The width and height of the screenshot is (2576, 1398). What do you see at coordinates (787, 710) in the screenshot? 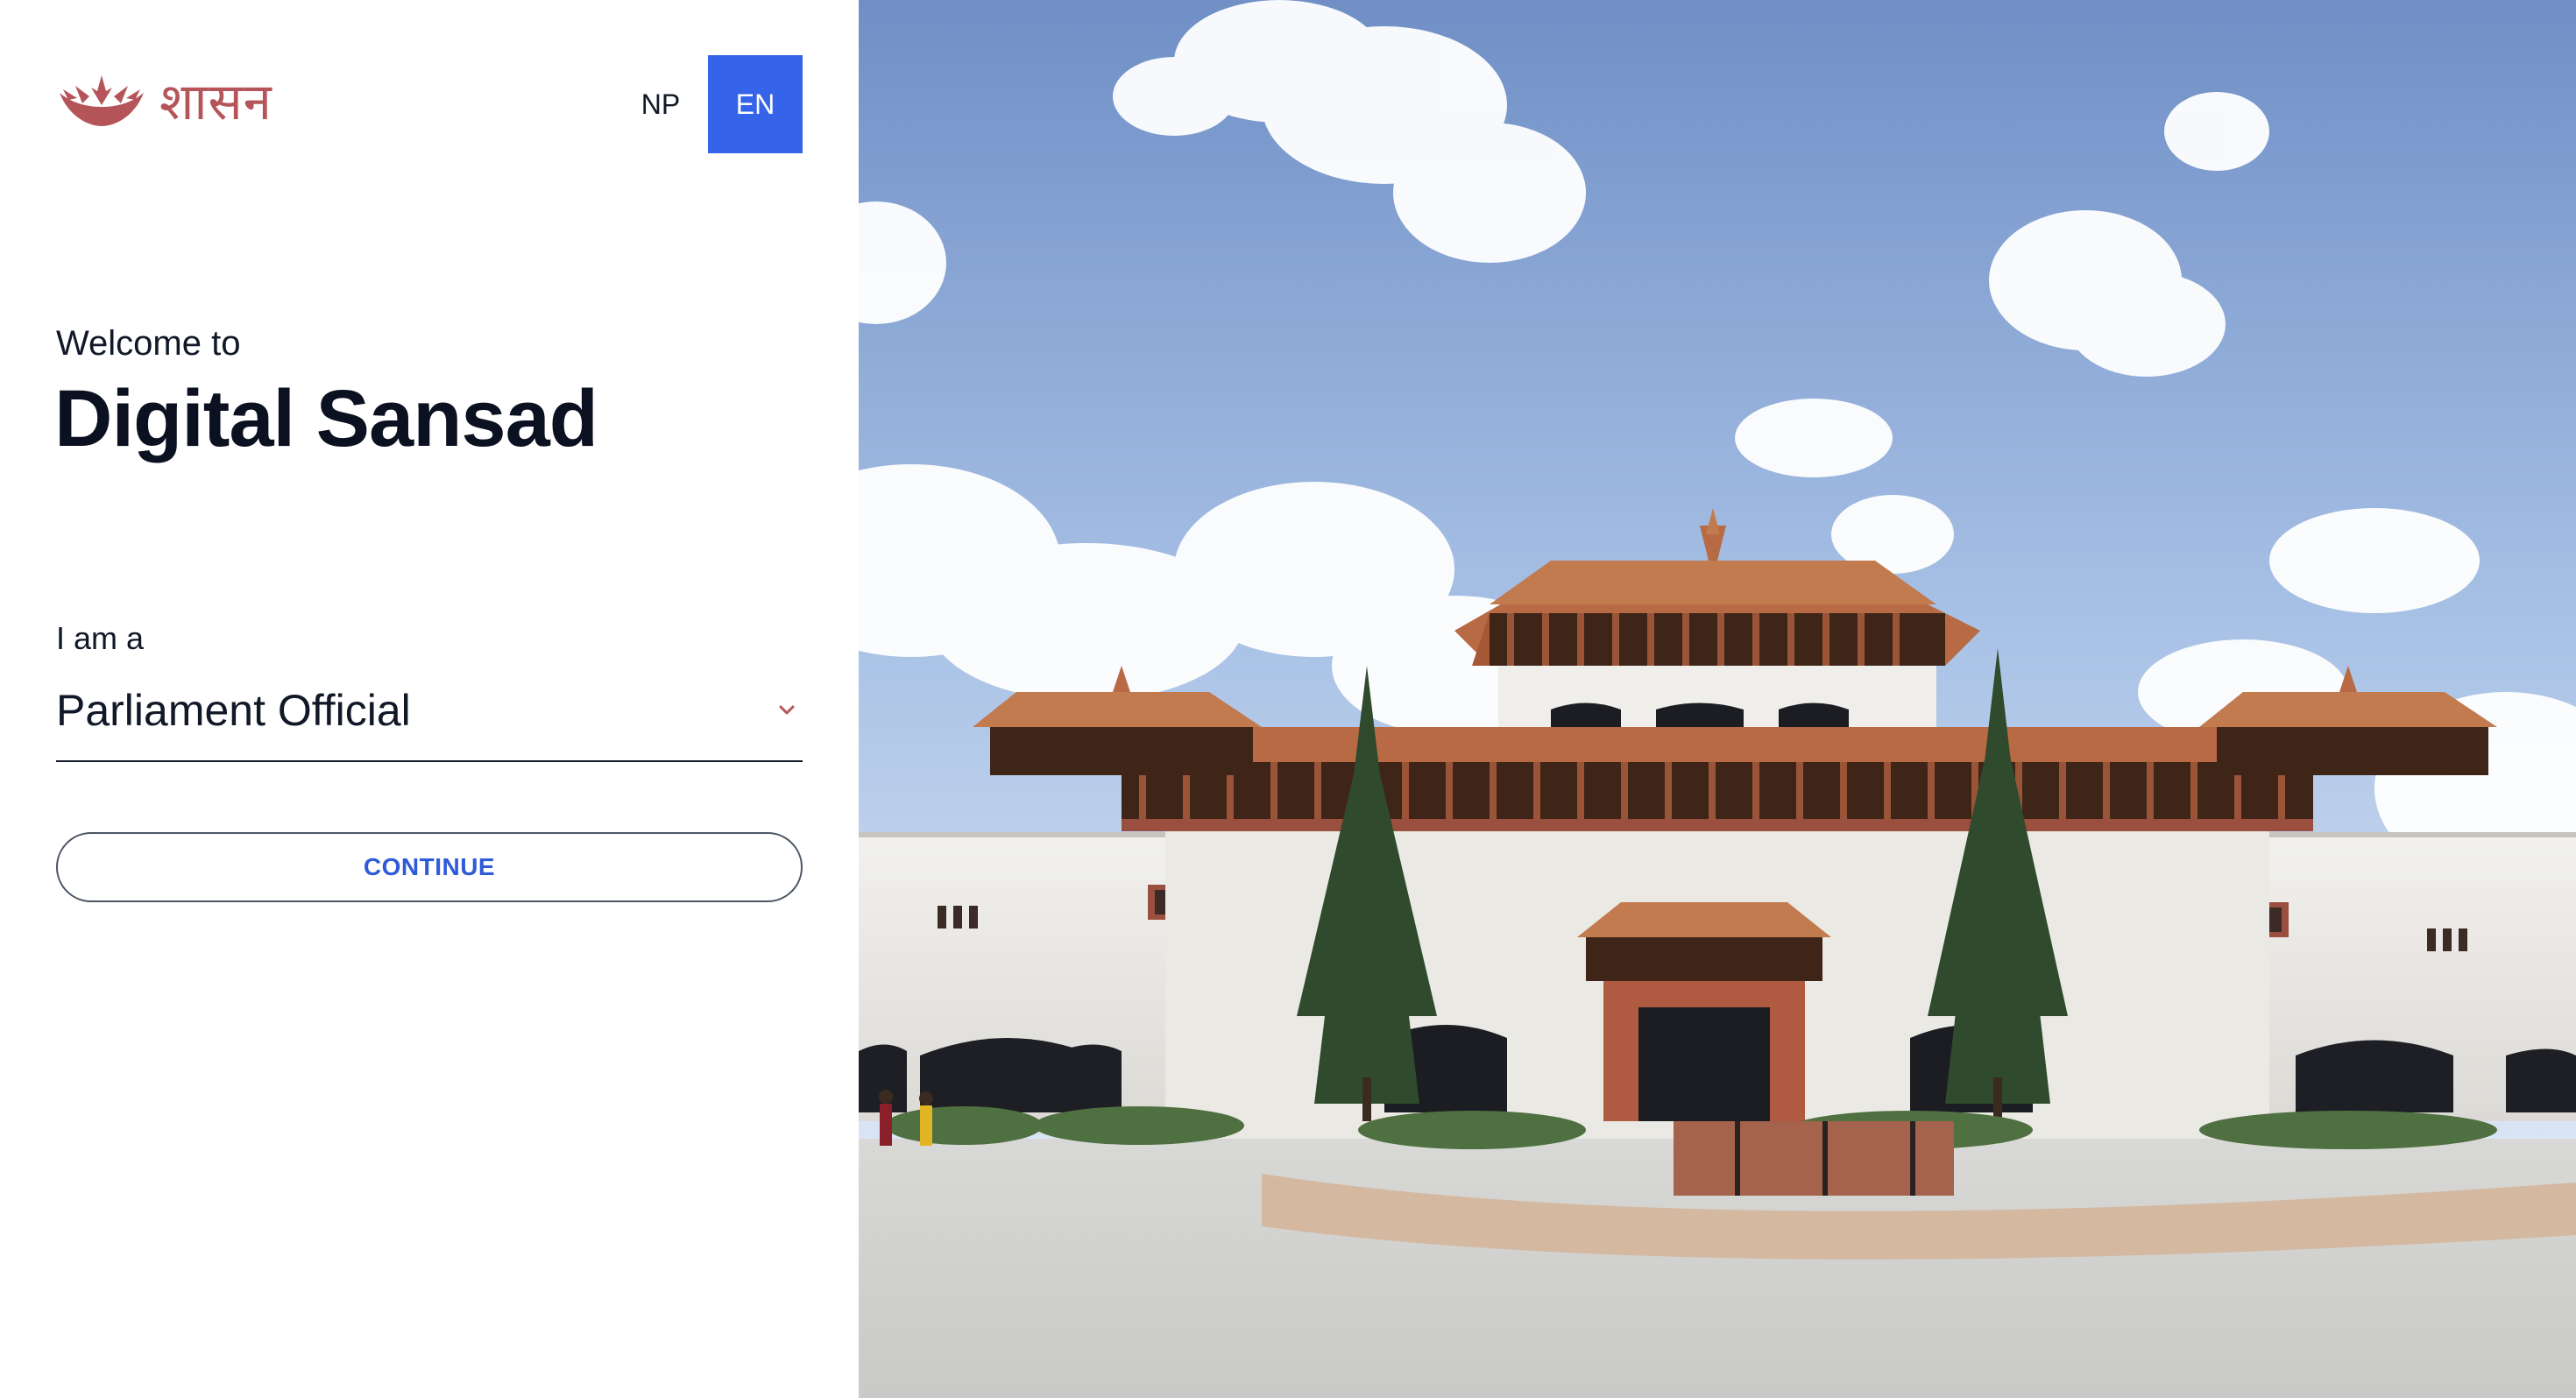
I see `chevron-down-icon` at bounding box center [787, 710].